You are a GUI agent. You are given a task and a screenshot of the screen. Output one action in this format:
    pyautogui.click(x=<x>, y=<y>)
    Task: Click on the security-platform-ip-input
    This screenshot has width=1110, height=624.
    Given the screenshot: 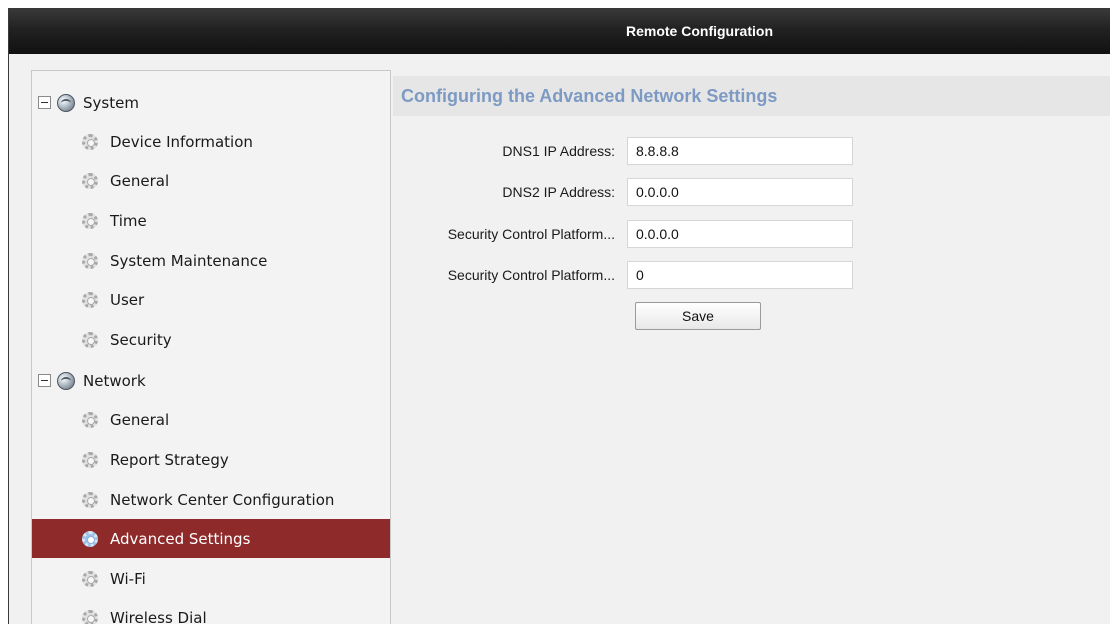 What is the action you would take?
    pyautogui.click(x=740, y=234)
    